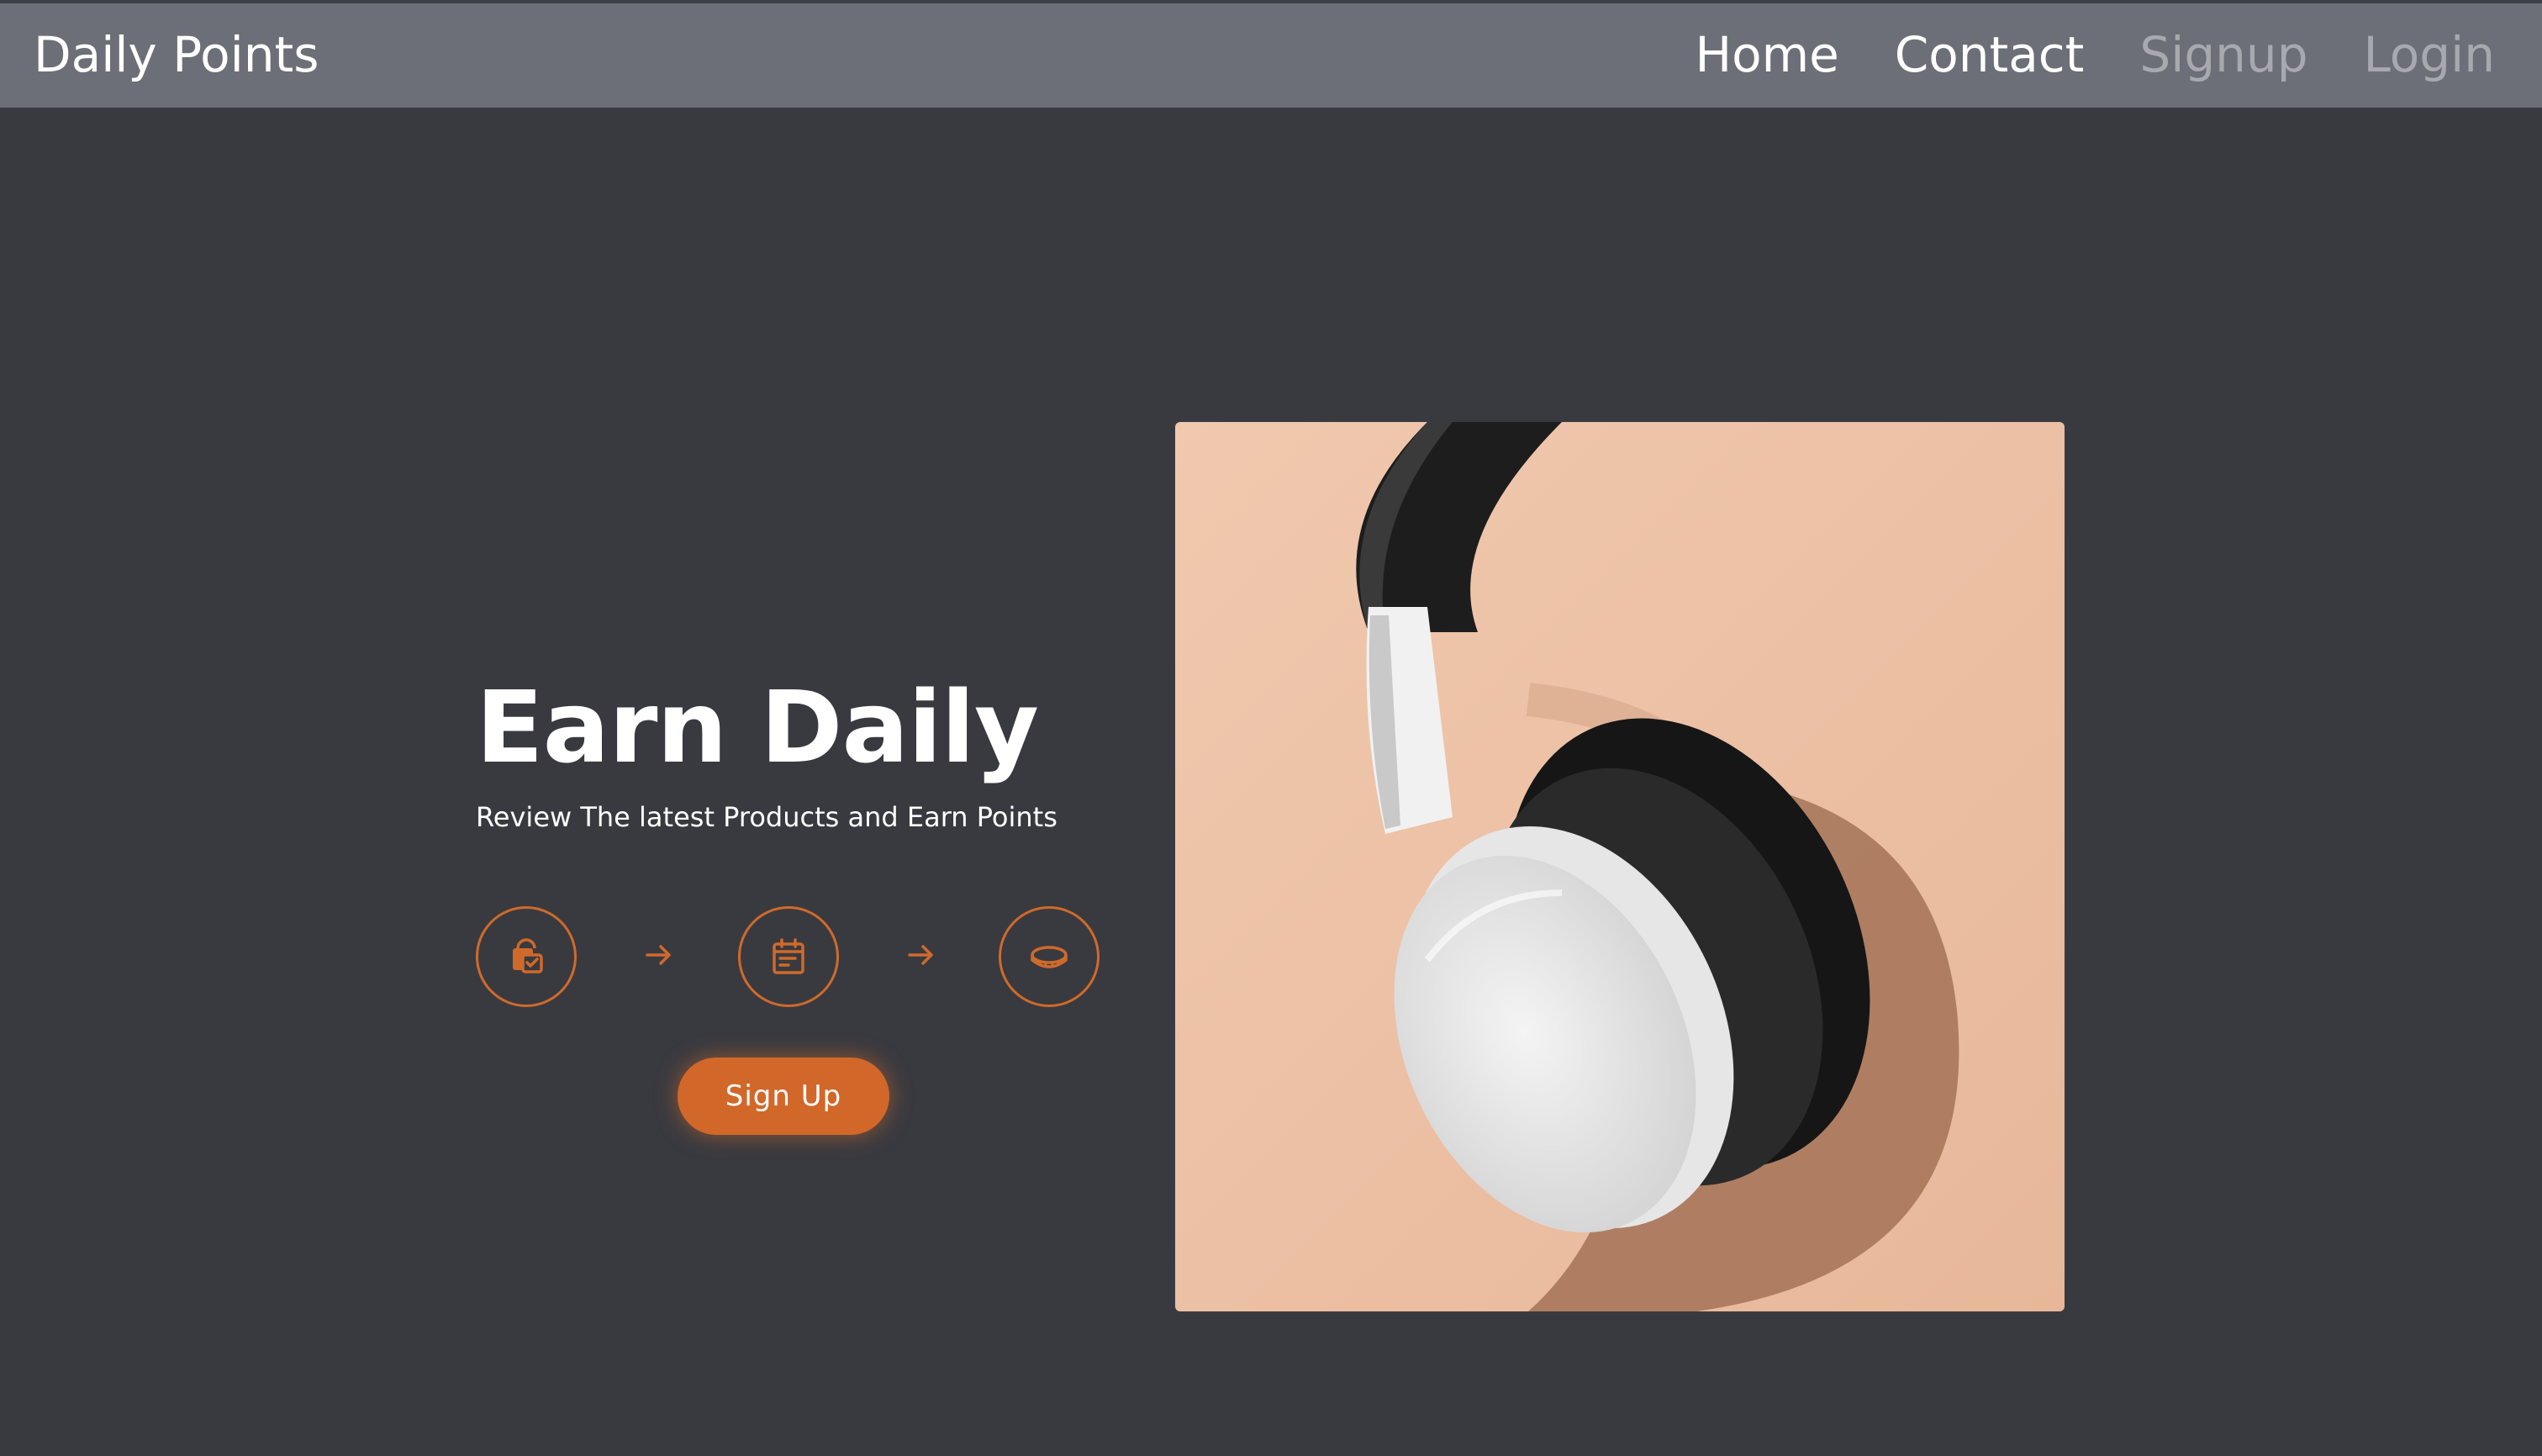 The width and height of the screenshot is (2542, 1456). I want to click on step-review-product, so click(526, 956).